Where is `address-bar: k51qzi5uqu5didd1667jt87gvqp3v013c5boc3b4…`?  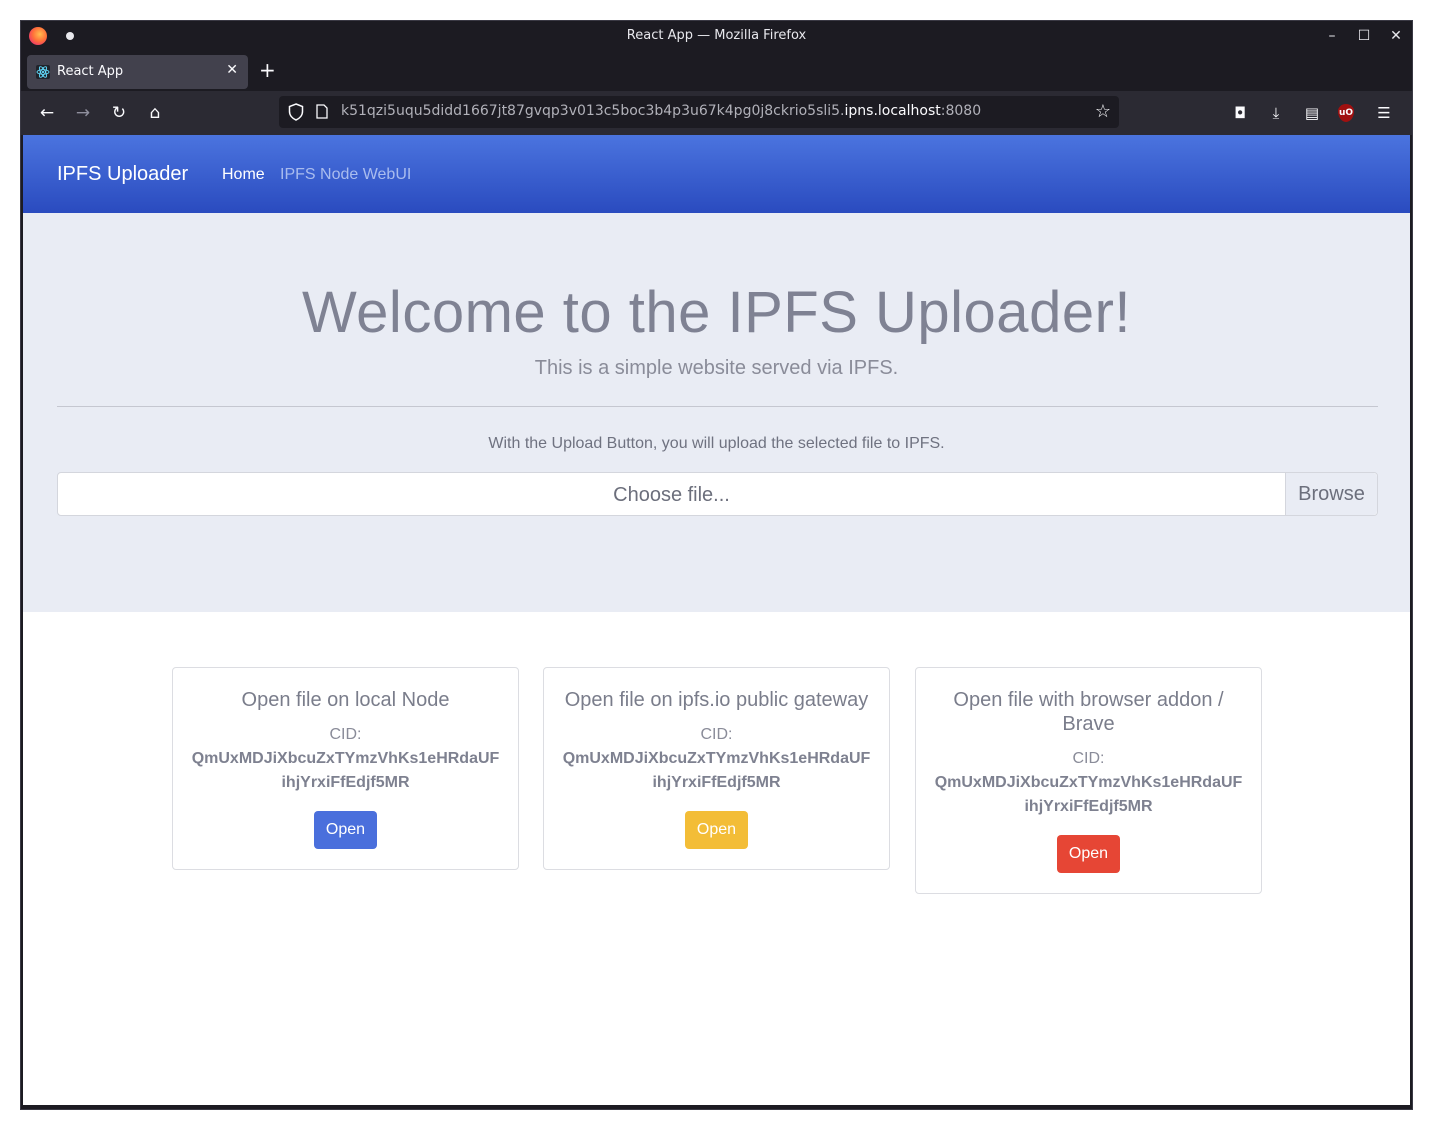
address-bar: k51qzi5uqu5didd1667jt87gvqp3v013c5boc3b4… is located at coordinates (699, 112).